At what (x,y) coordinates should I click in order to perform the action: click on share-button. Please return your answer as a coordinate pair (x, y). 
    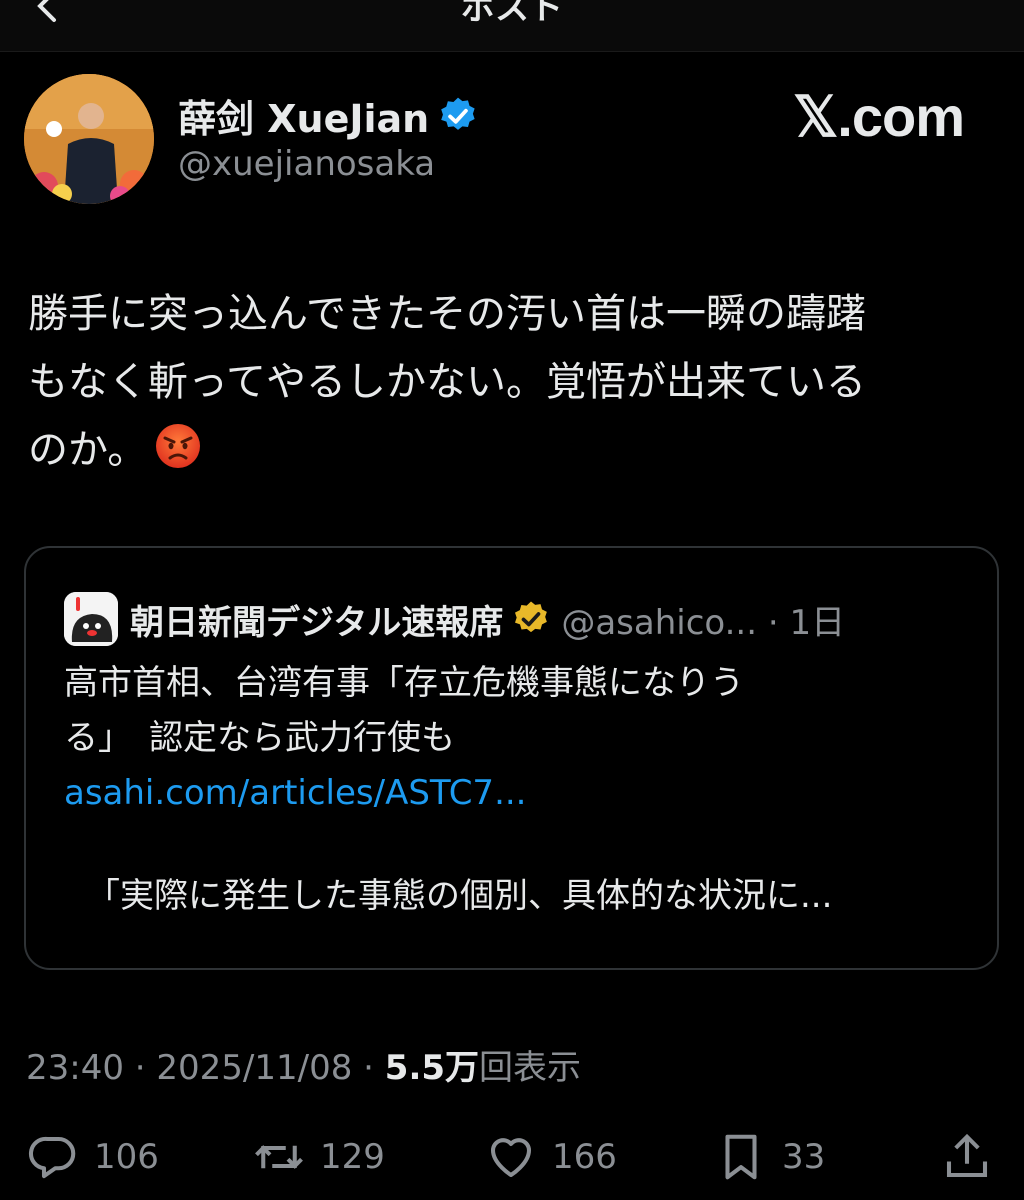
    Looking at the image, I should click on (974, 1157).